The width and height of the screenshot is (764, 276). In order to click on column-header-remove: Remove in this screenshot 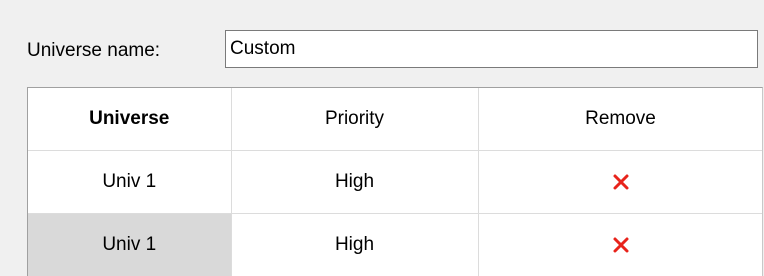, I will do `click(620, 119)`.